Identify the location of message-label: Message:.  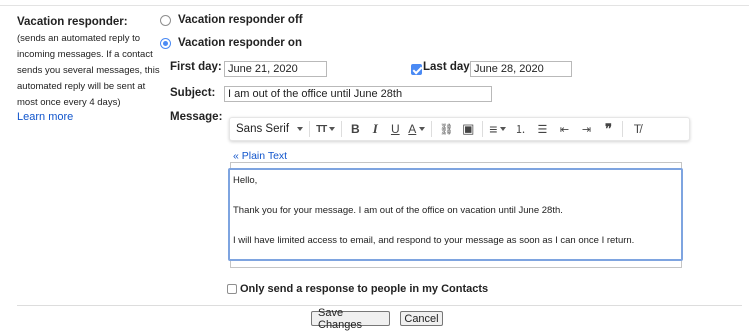
(196, 117).